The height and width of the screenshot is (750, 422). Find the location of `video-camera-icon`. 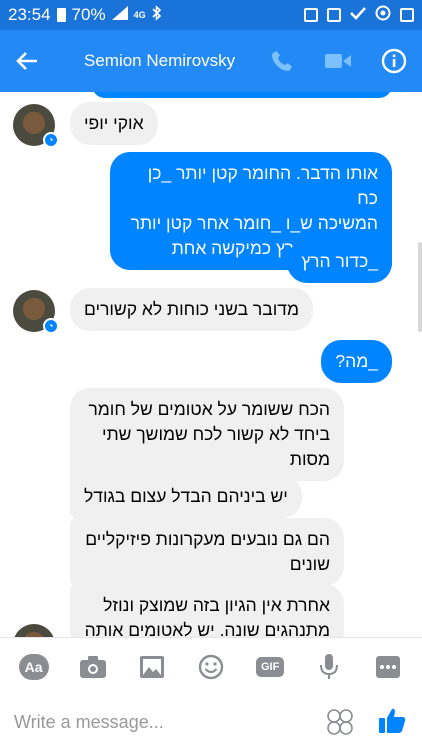

video-camera-icon is located at coordinates (338, 61).